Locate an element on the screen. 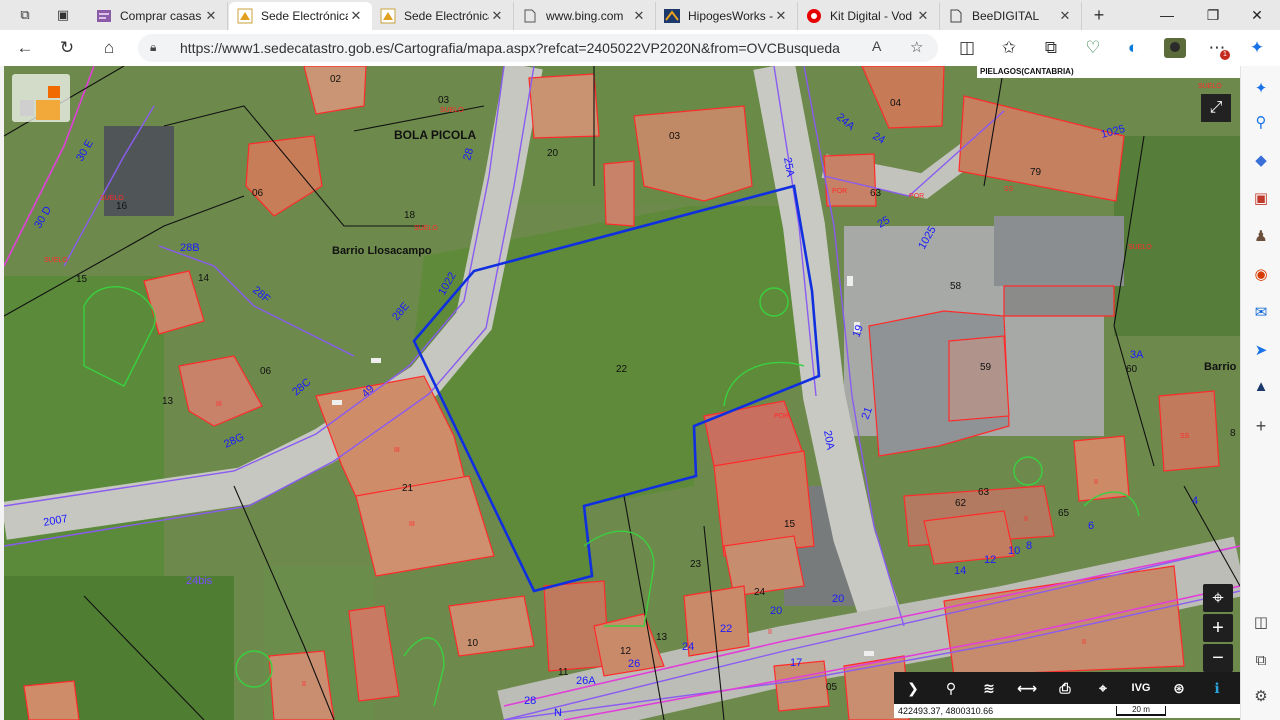 The height and width of the screenshot is (720, 1280). ivg-button: IVG is located at coordinates (1141, 688).